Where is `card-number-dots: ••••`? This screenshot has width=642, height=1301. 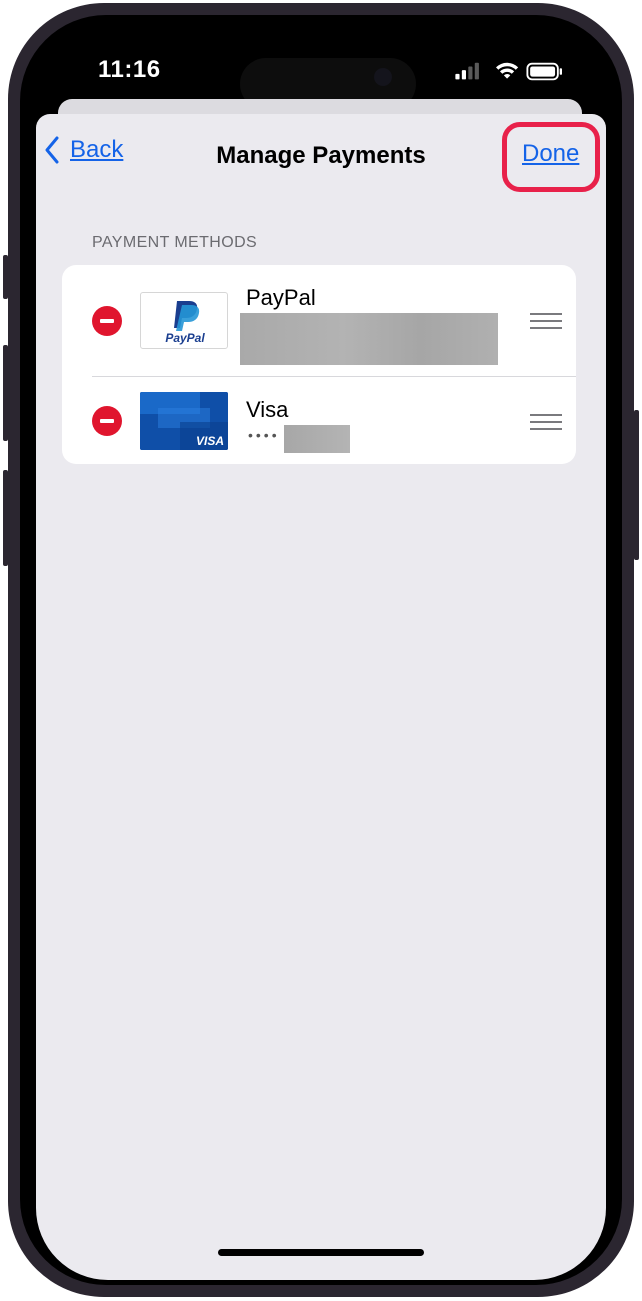
card-number-dots: •••• is located at coordinates (264, 435).